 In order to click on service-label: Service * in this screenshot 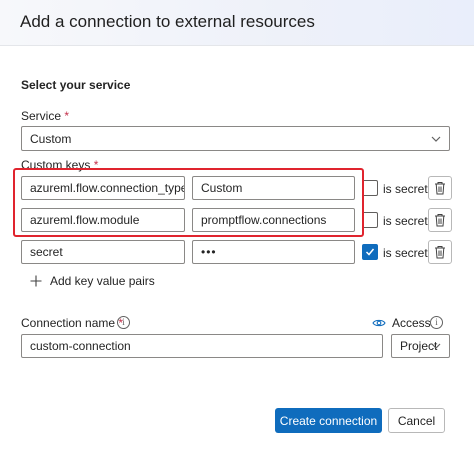, I will do `click(45, 116)`.